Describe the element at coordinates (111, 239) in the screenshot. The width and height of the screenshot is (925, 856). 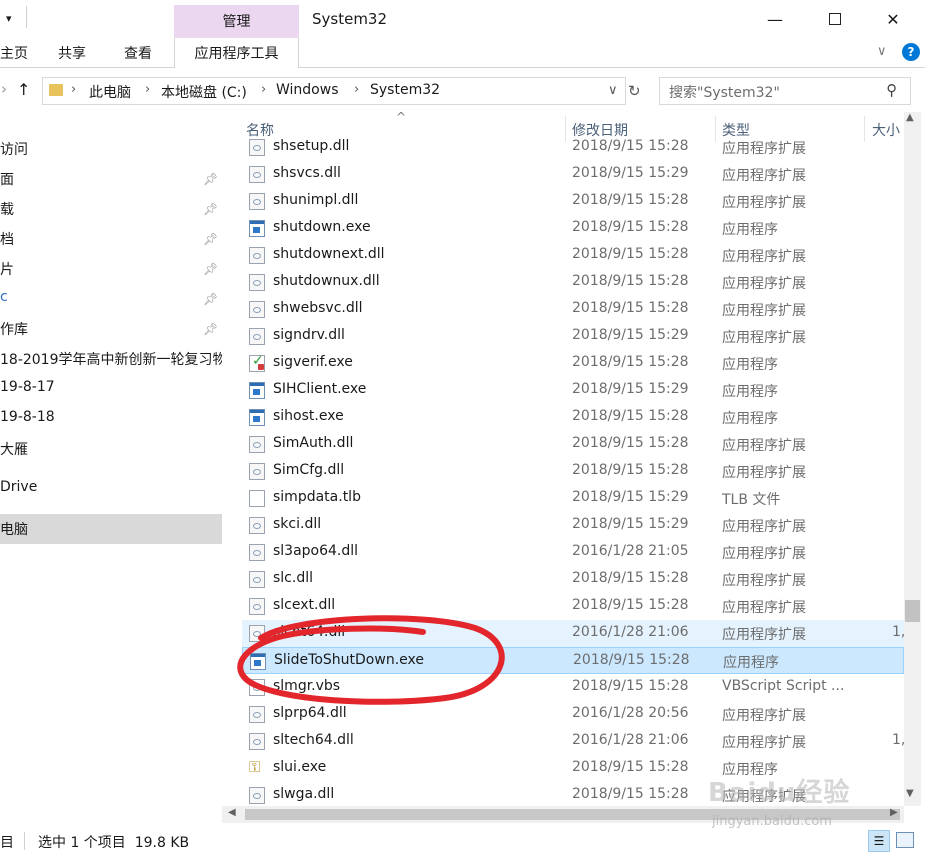
I see `nav-item-documents: 档 📌︎` at that location.